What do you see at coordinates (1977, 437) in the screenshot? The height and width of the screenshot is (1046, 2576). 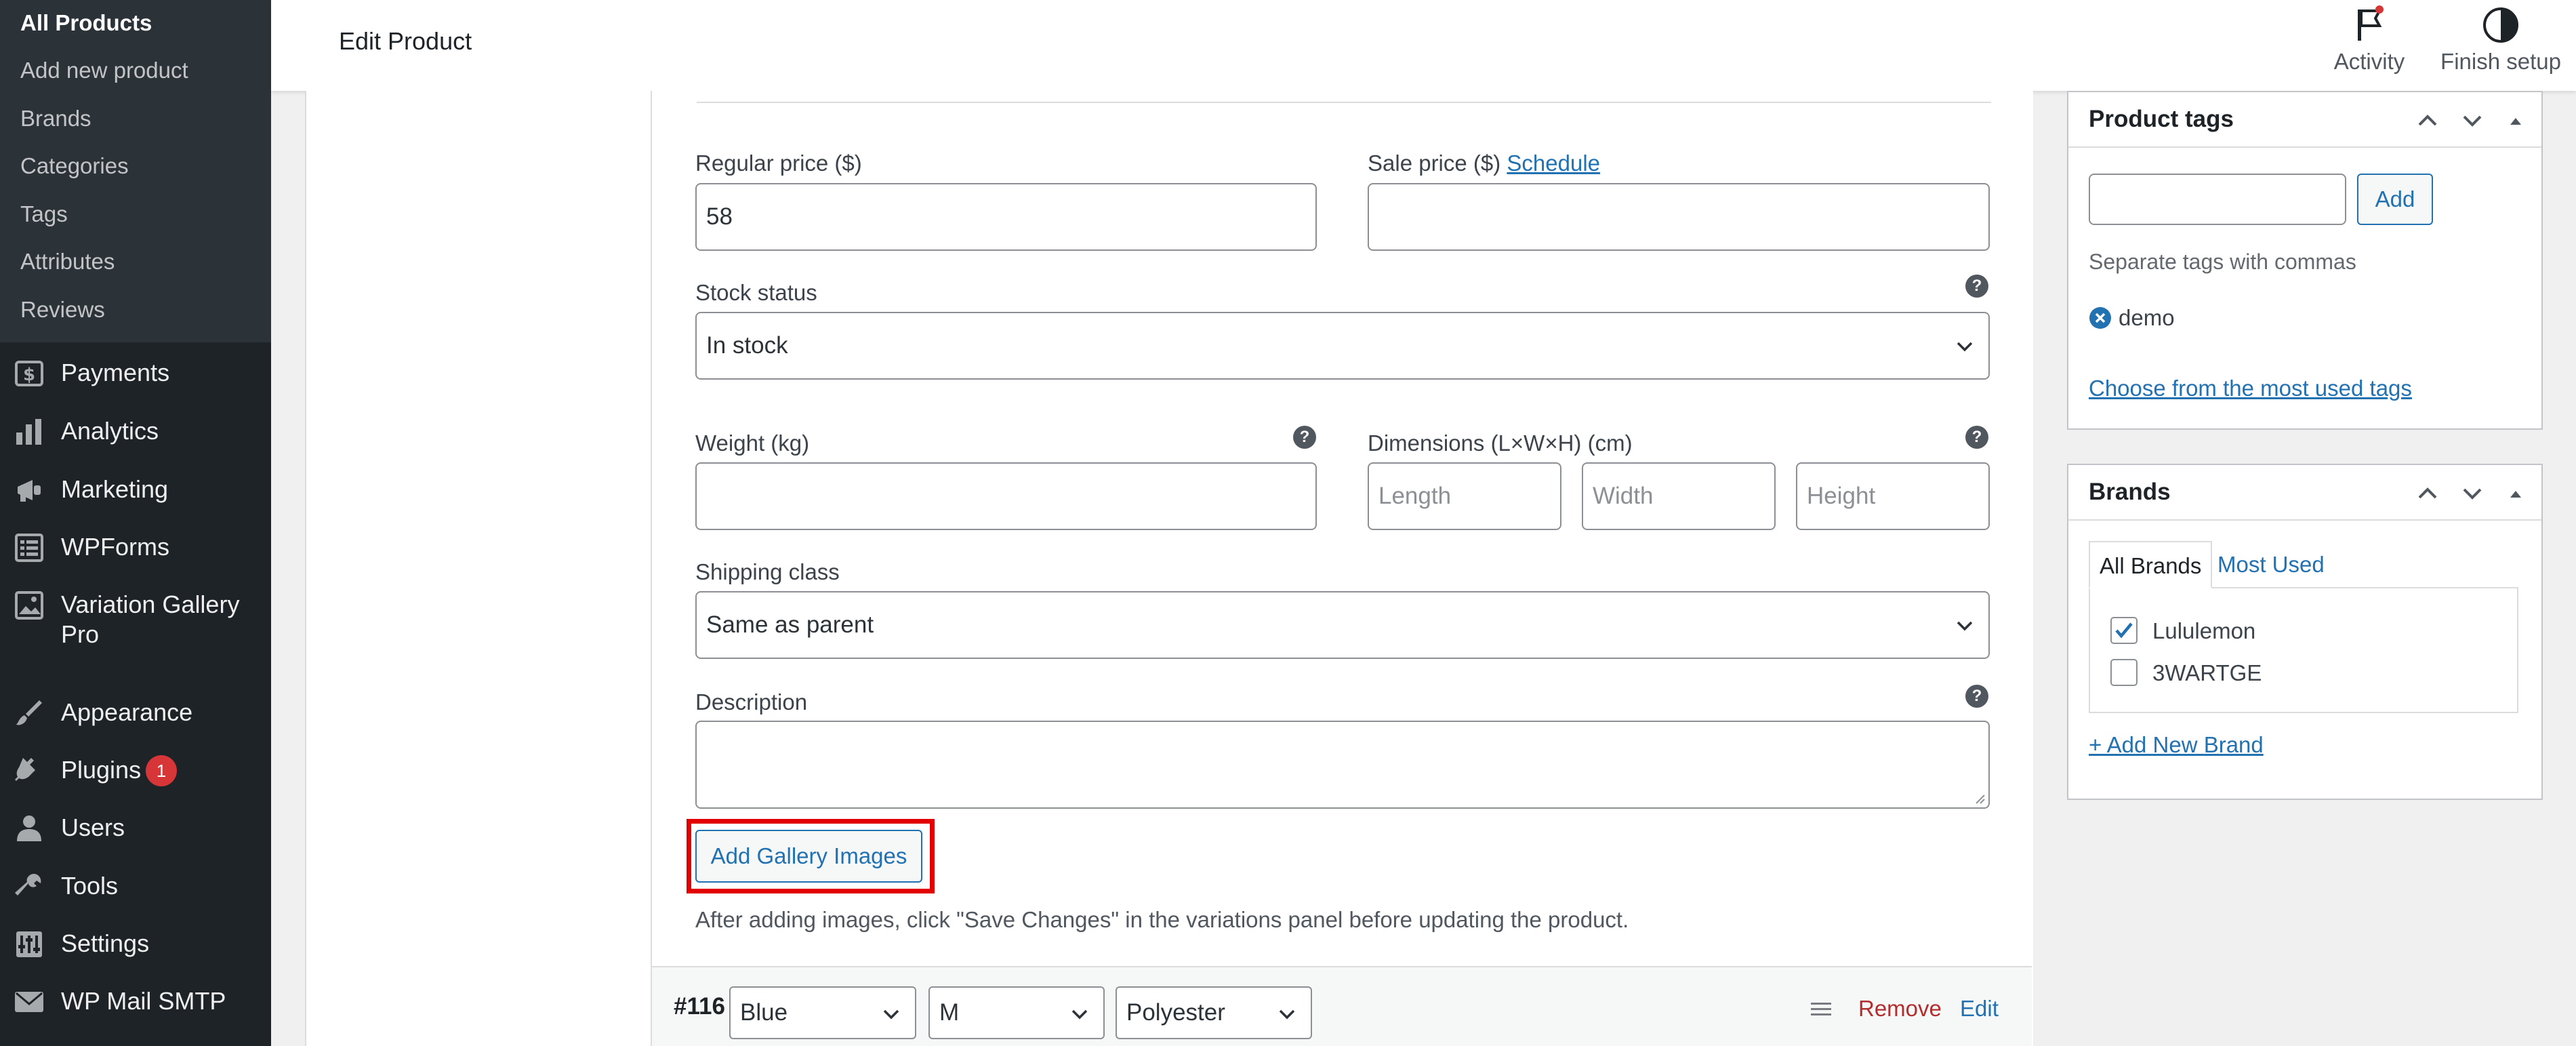 I see `dimensions-help-icon: ?` at bounding box center [1977, 437].